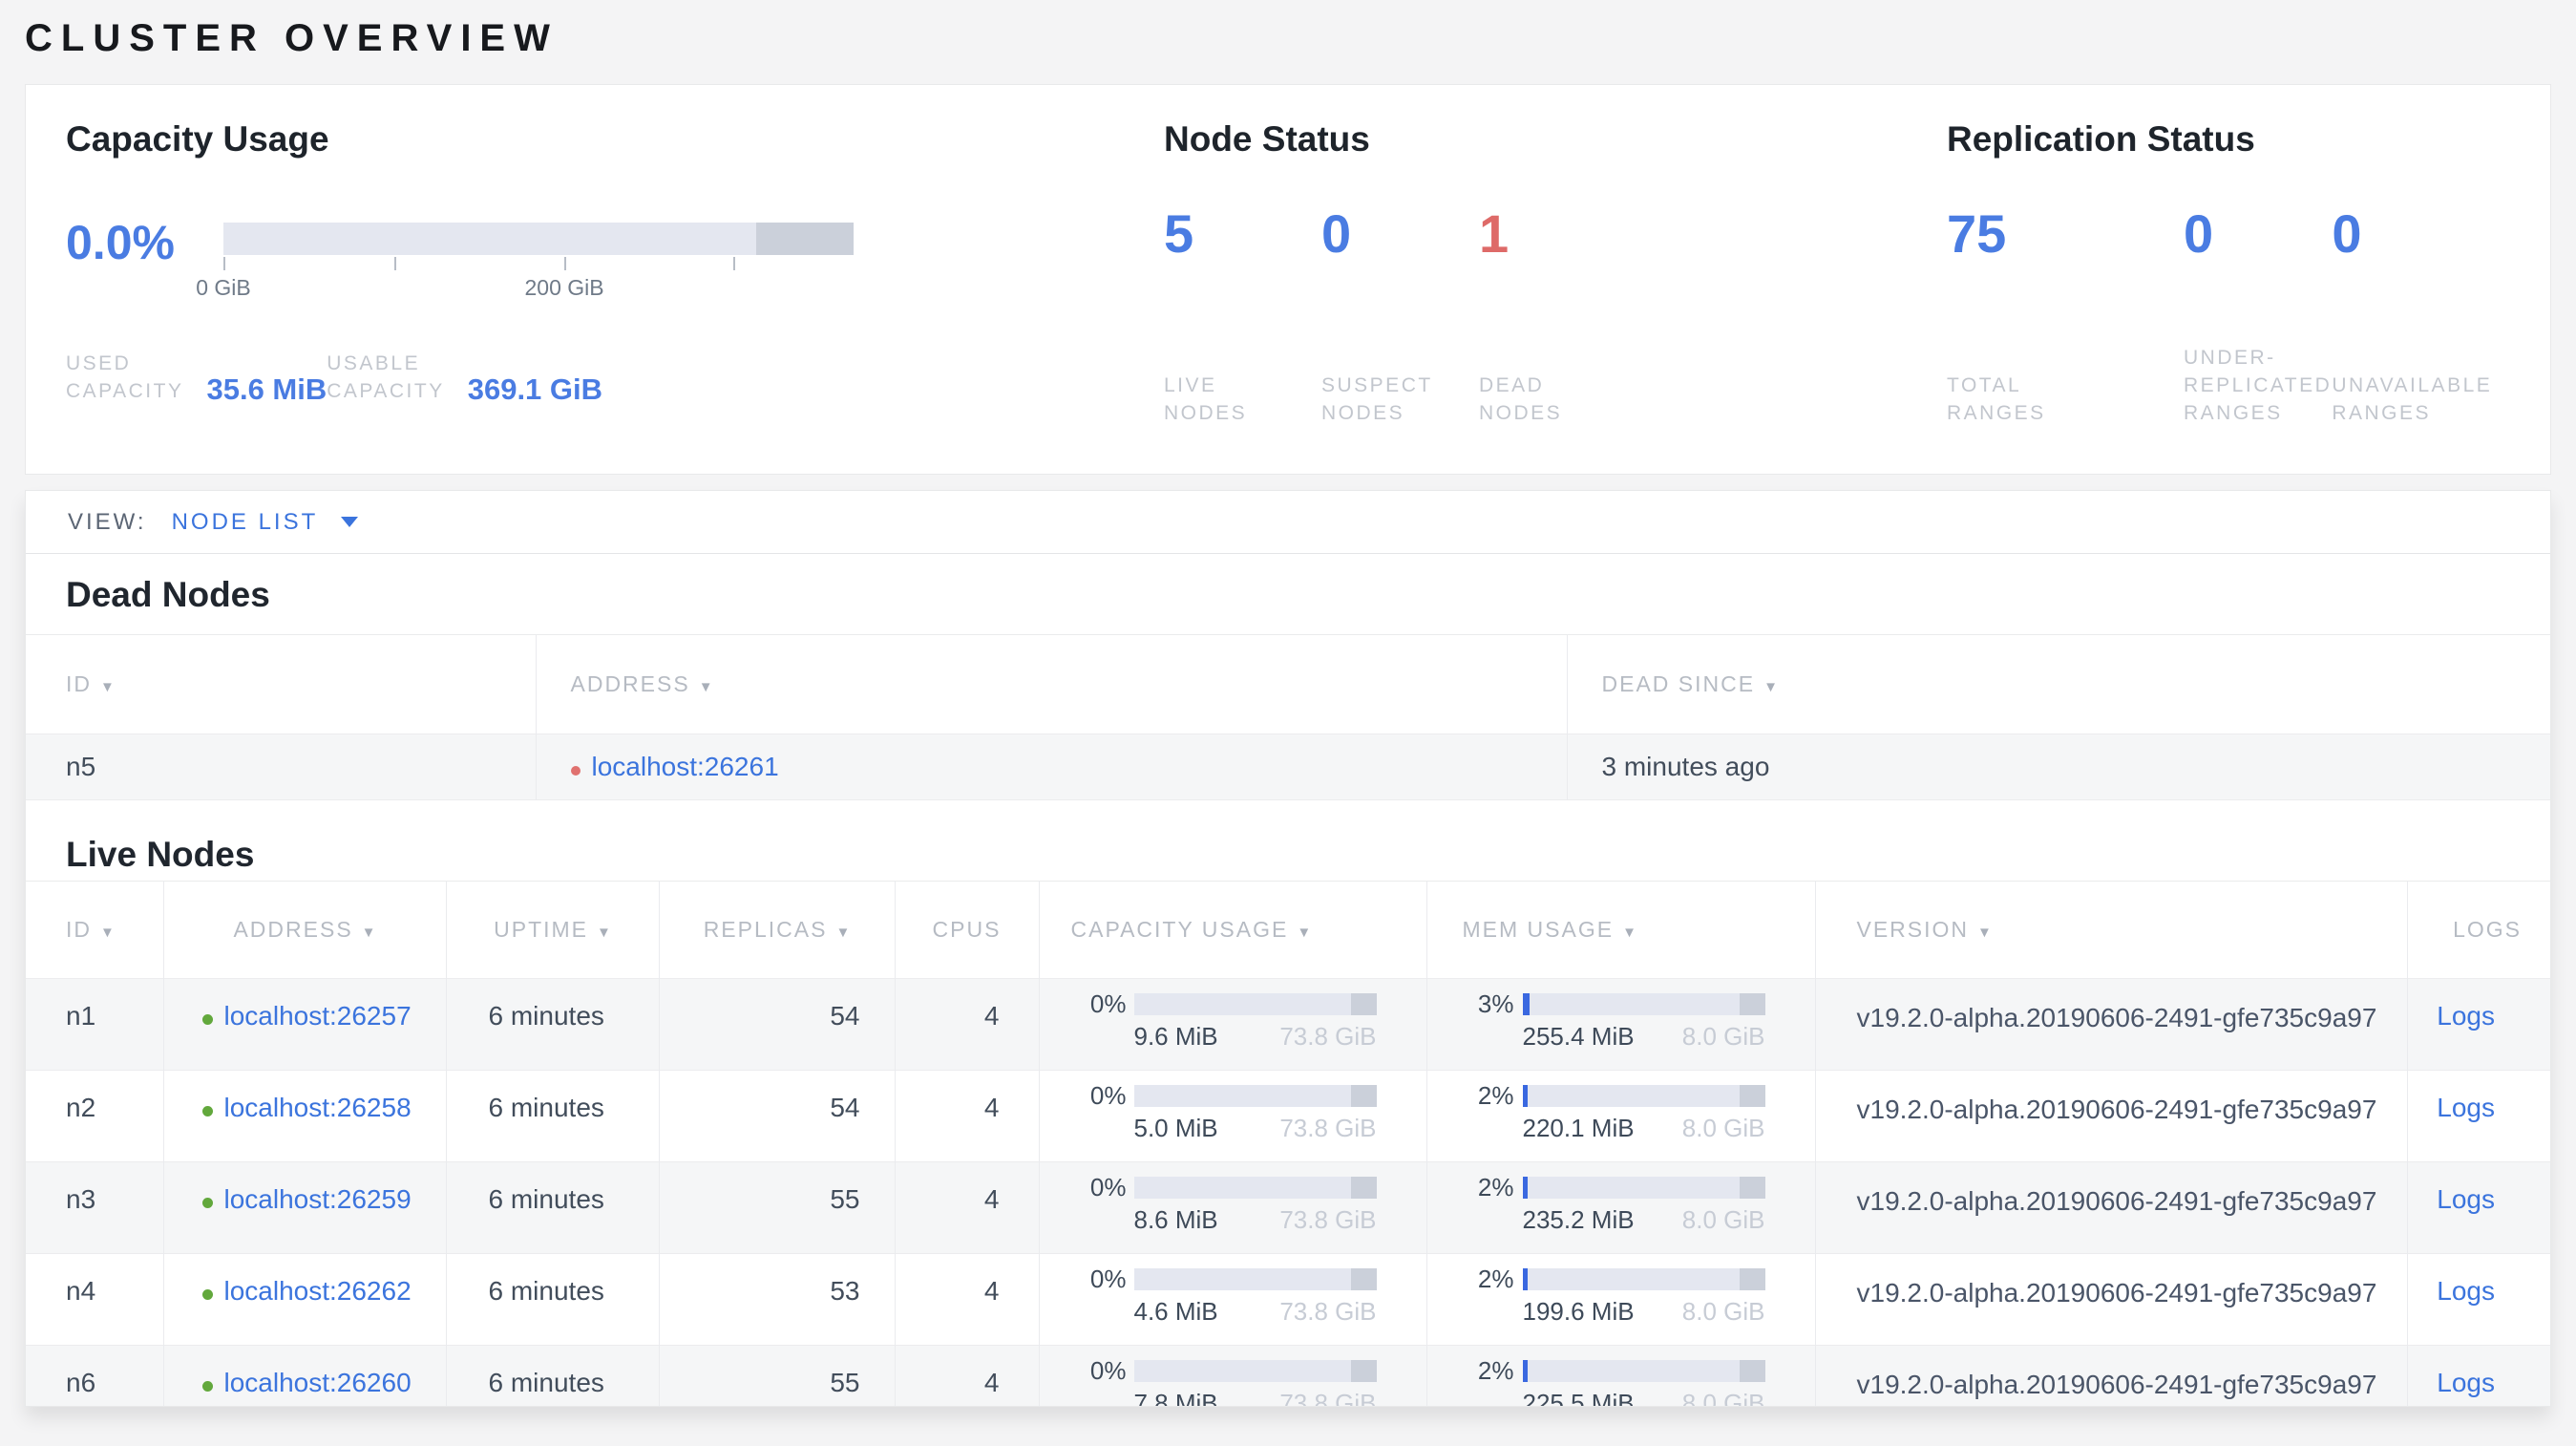 This screenshot has height=1446, width=2576. I want to click on stat-label: DEAD NODES, so click(1557, 399).